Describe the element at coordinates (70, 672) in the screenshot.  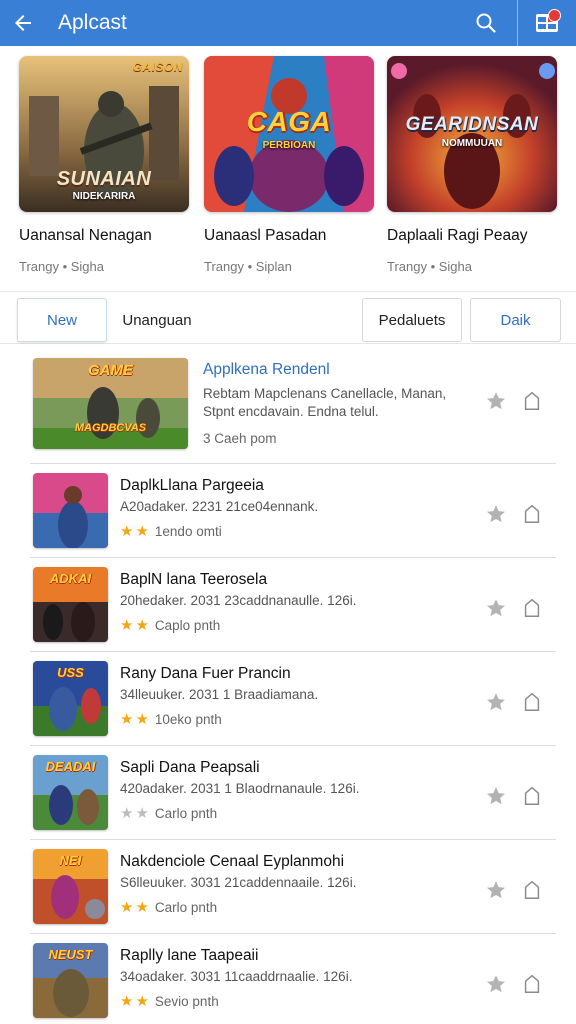
I see `thumbnail-logo: USS` at that location.